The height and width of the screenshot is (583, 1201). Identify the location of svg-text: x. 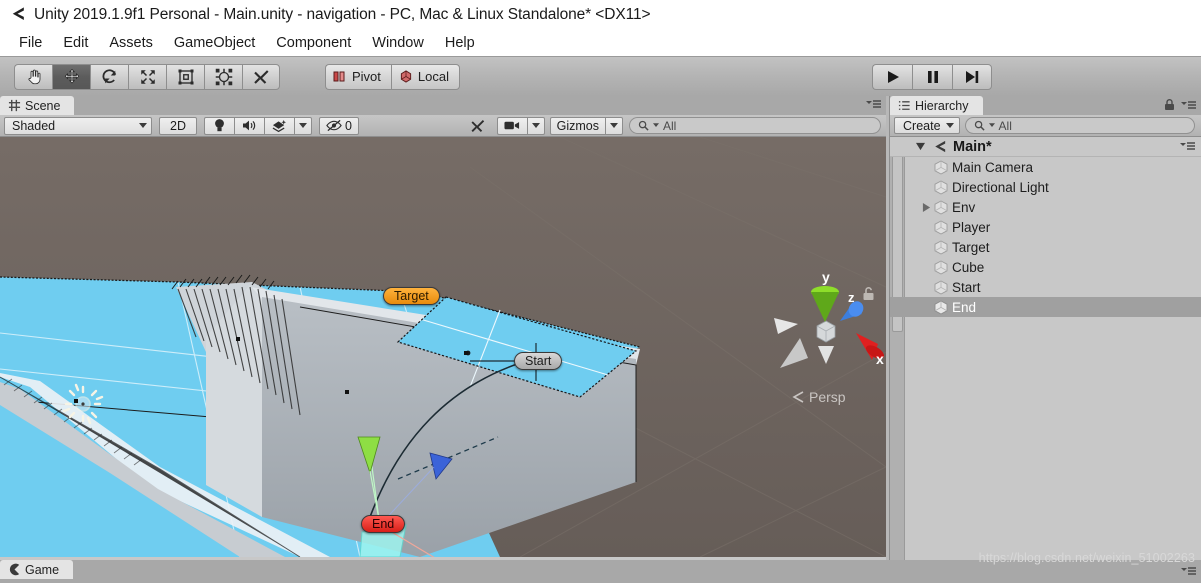
(880, 359).